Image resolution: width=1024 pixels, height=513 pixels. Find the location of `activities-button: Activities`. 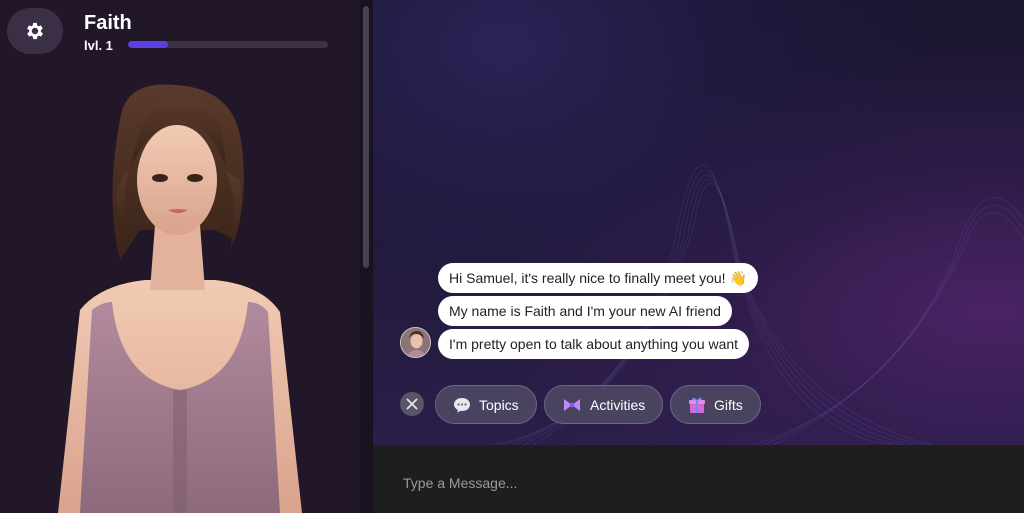

activities-button: Activities is located at coordinates (604, 404).